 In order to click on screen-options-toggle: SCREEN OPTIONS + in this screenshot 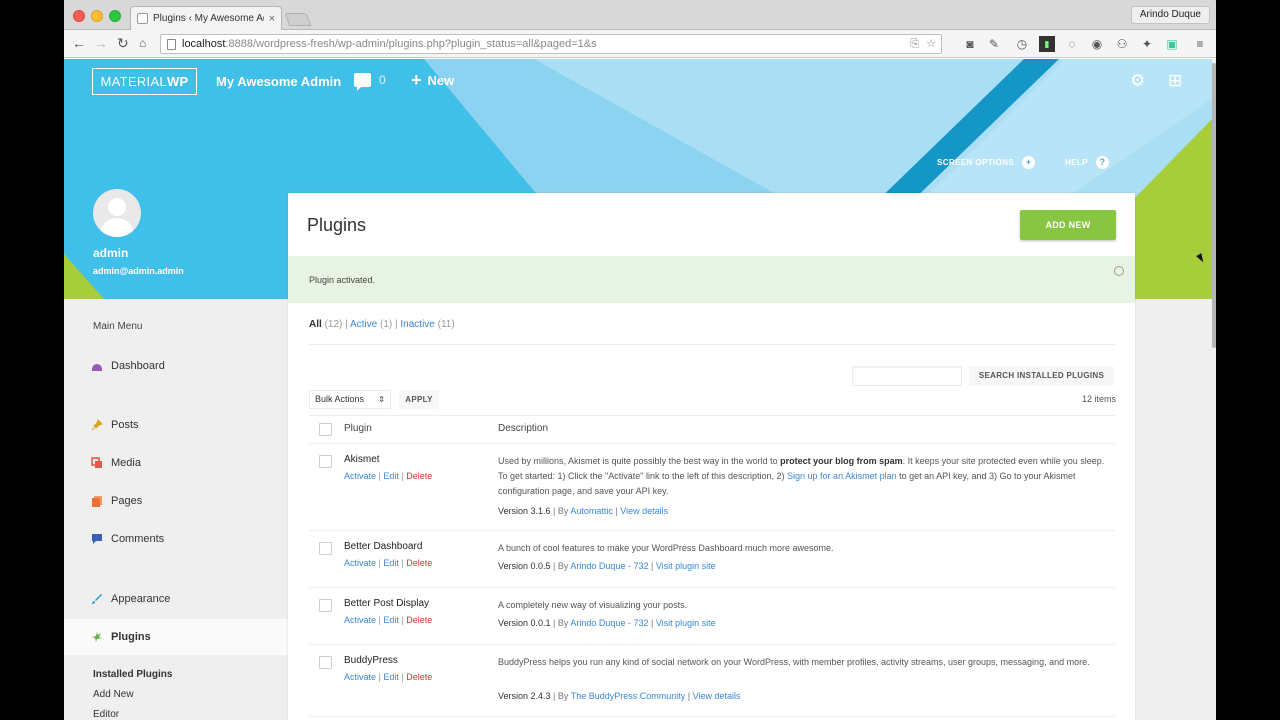, I will do `click(986, 162)`.